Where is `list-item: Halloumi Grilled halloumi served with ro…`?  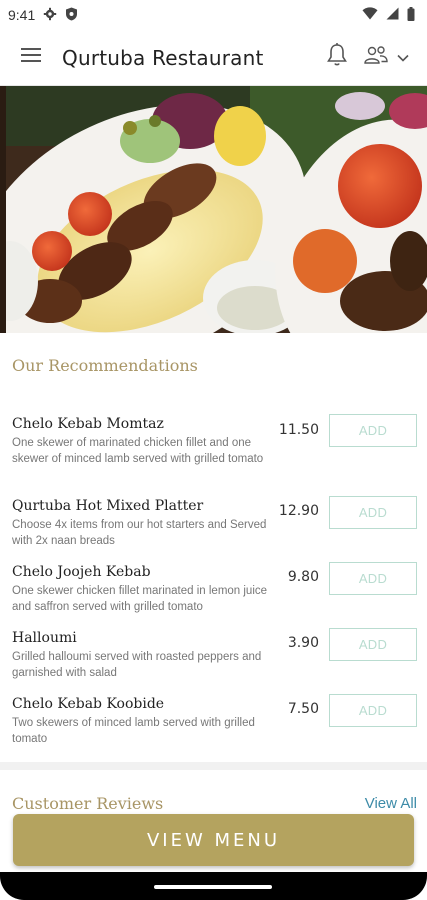
list-item: Halloumi Grilled halloumi served with ro… is located at coordinates (213, 661).